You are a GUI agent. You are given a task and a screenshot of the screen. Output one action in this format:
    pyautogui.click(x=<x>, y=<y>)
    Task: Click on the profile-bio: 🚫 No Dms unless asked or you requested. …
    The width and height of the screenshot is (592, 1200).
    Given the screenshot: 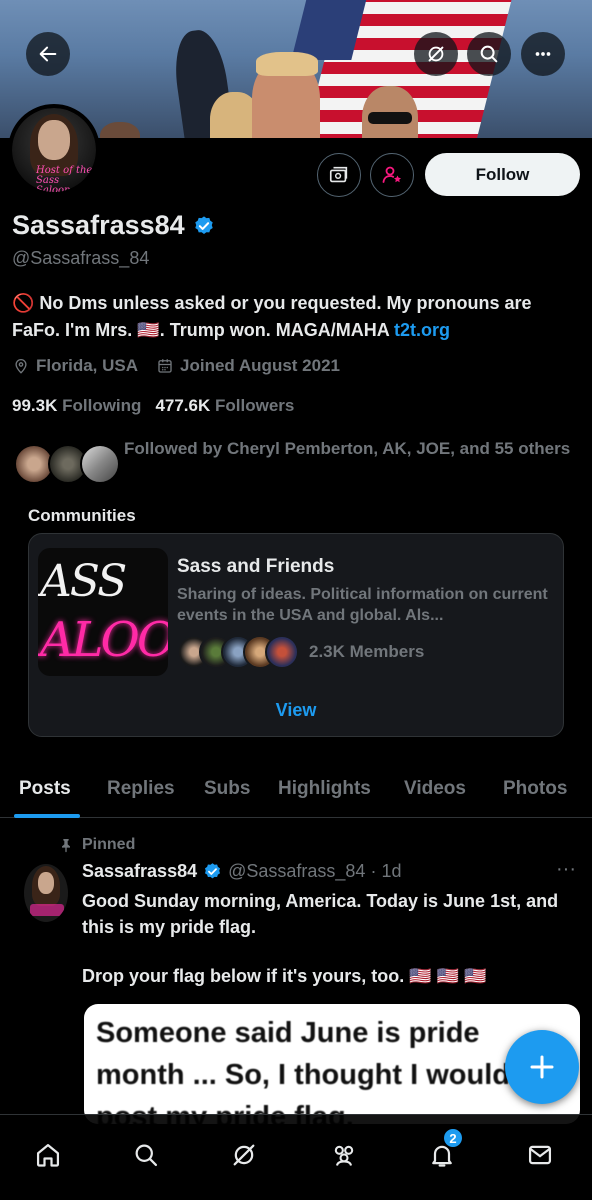 What is the action you would take?
    pyautogui.click(x=297, y=317)
    